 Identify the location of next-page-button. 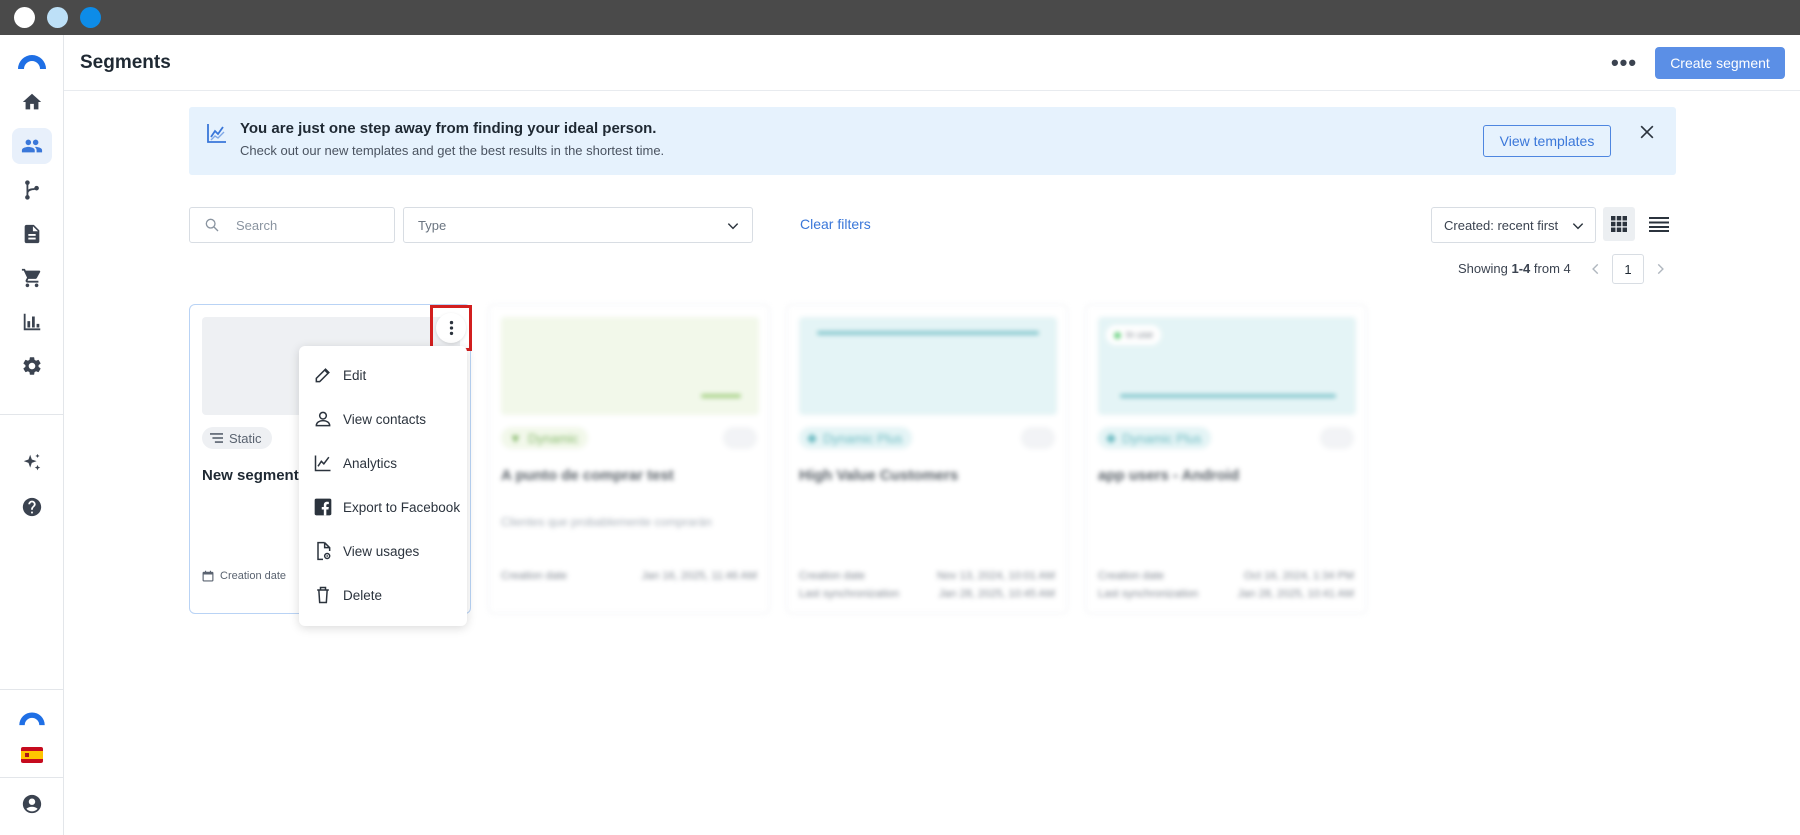
(1660, 269).